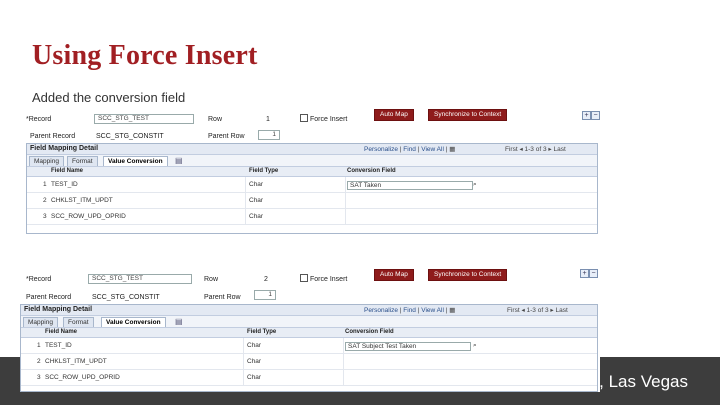  I want to click on table-row: 1 TEST_ID Char SAT Taken ⌕, so click(312, 185).